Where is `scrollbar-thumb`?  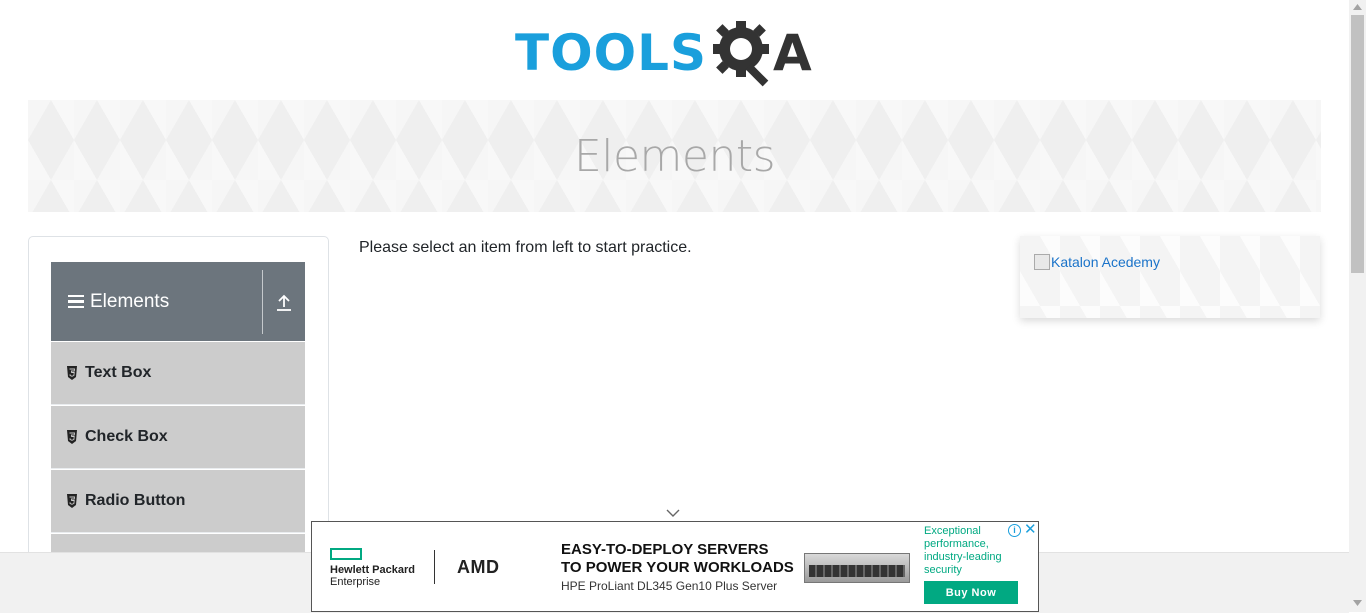
scrollbar-thumb is located at coordinates (1357, 144).